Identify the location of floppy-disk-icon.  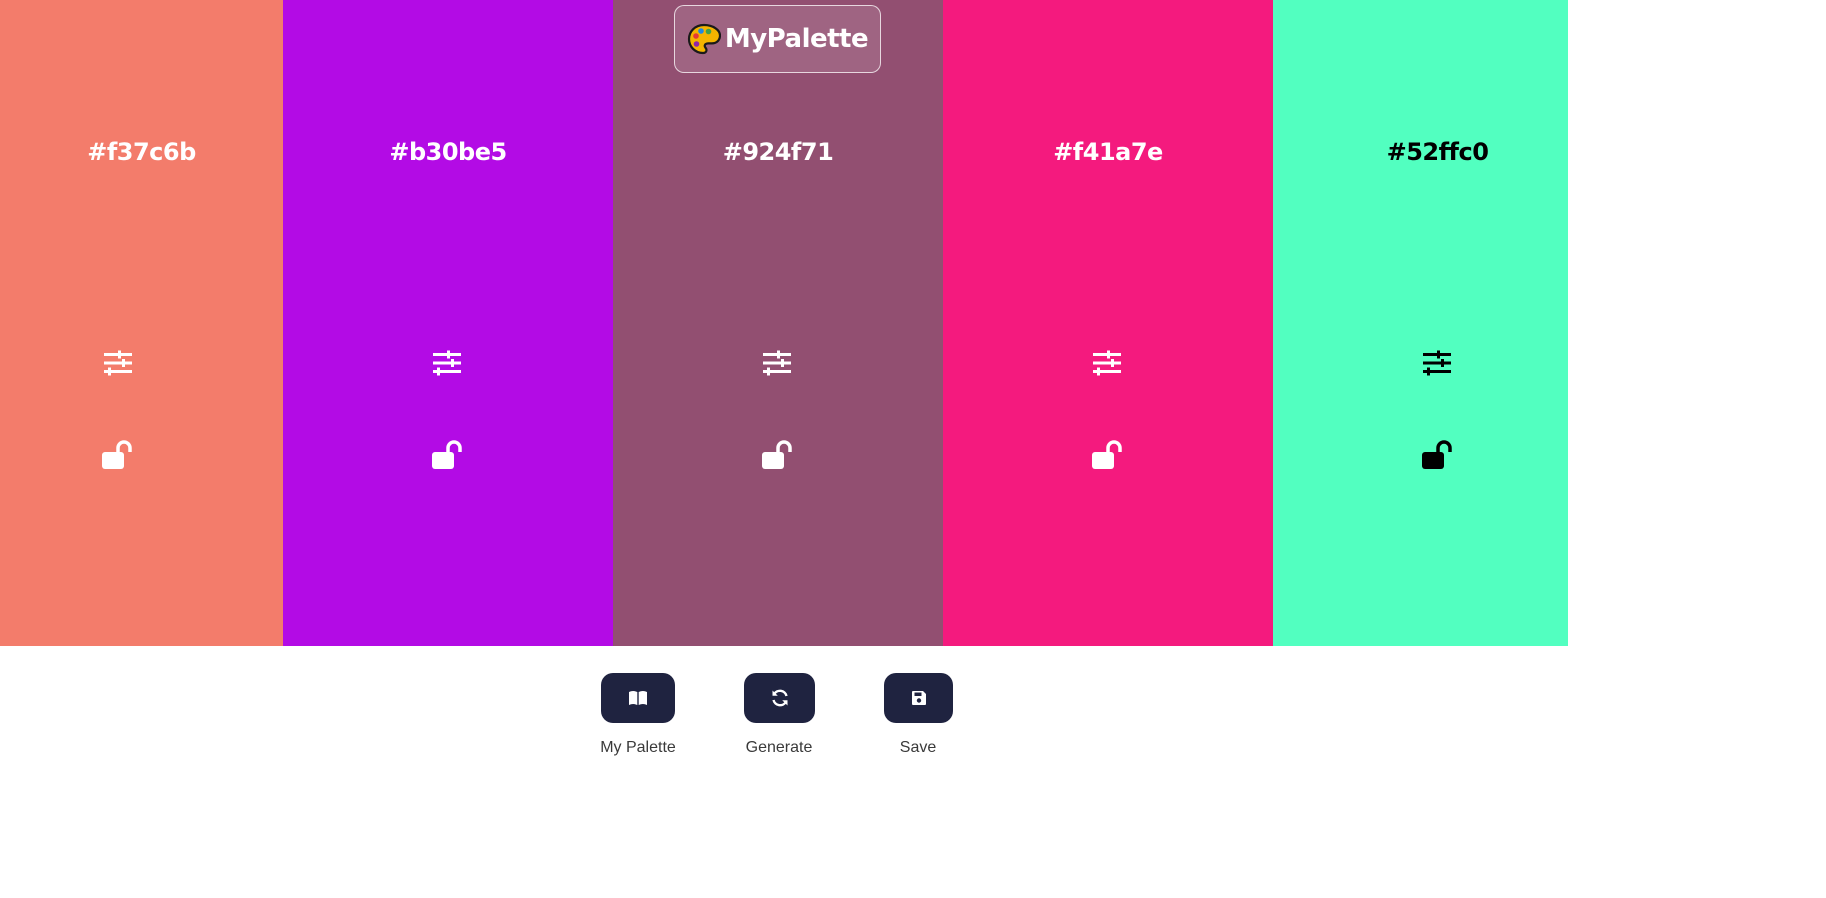
(918, 698).